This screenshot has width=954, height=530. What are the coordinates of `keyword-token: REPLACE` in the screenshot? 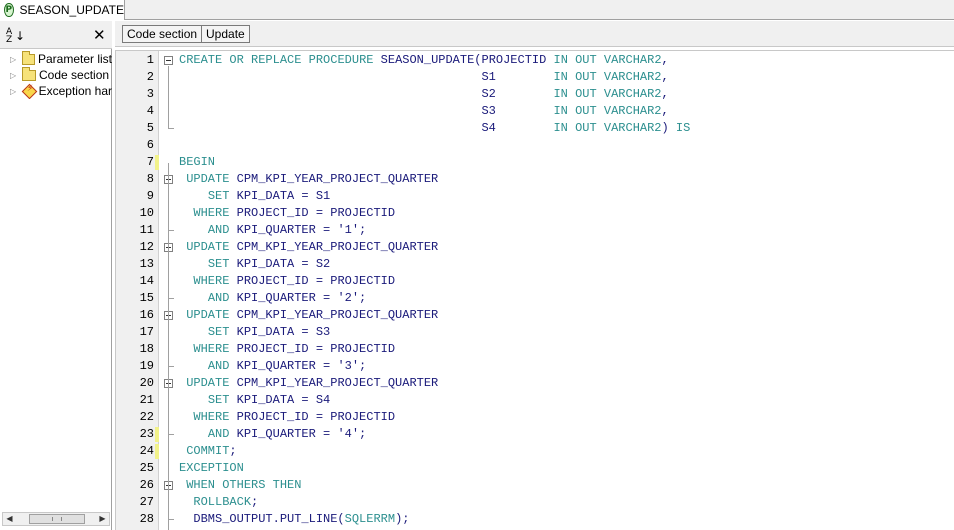 It's located at (276, 60).